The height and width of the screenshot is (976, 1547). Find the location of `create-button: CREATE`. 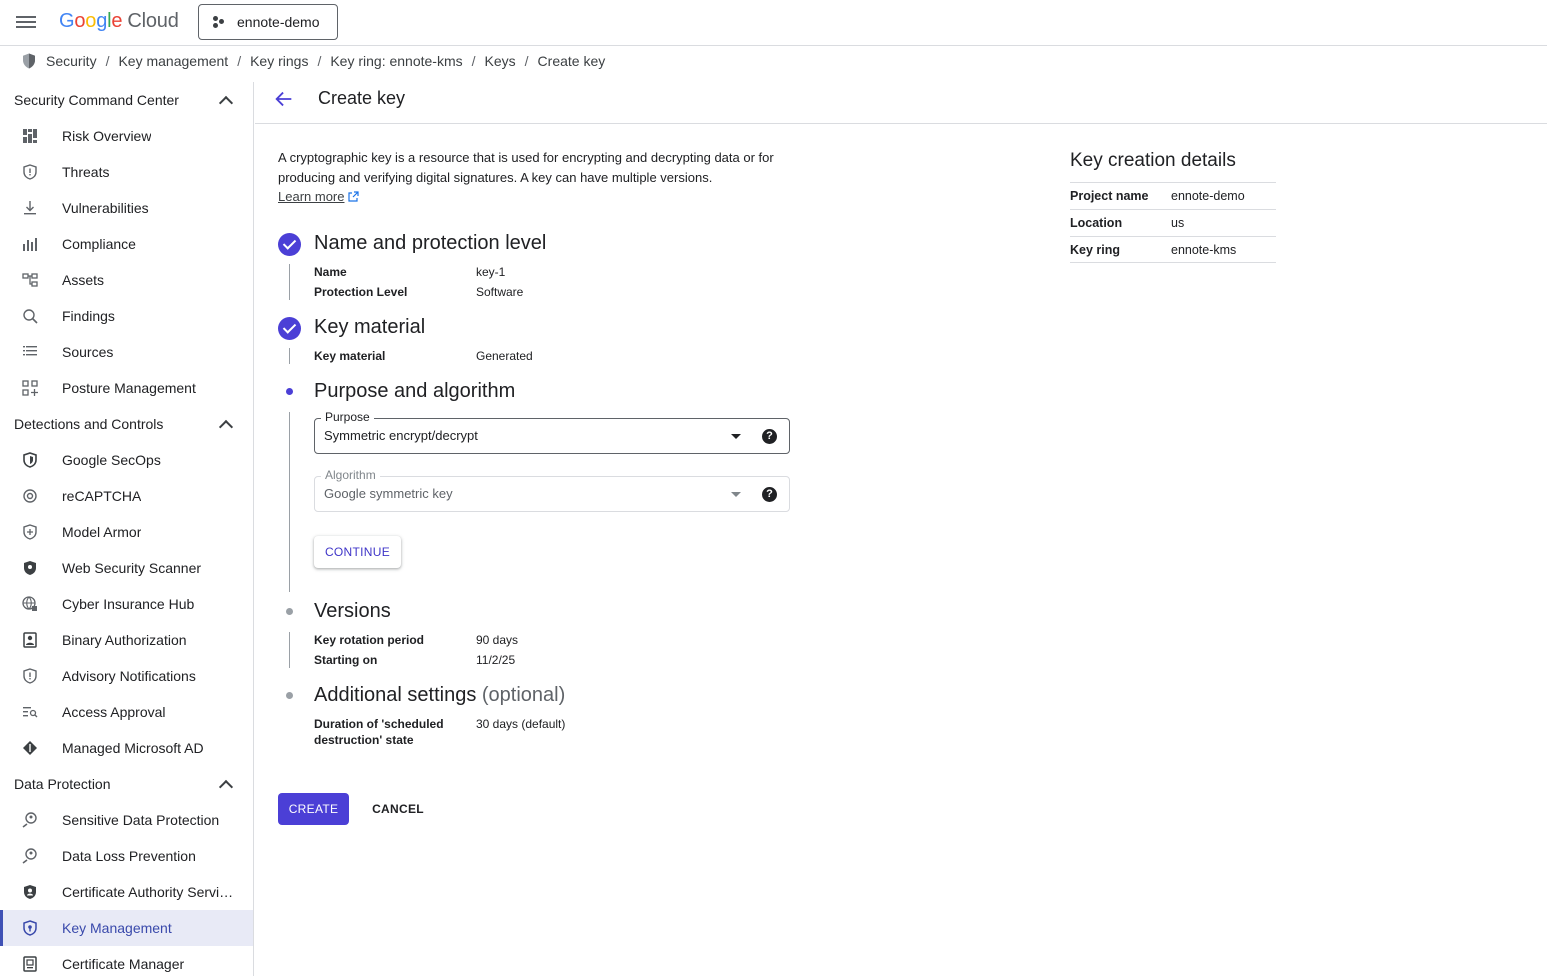

create-button: CREATE is located at coordinates (313, 809).